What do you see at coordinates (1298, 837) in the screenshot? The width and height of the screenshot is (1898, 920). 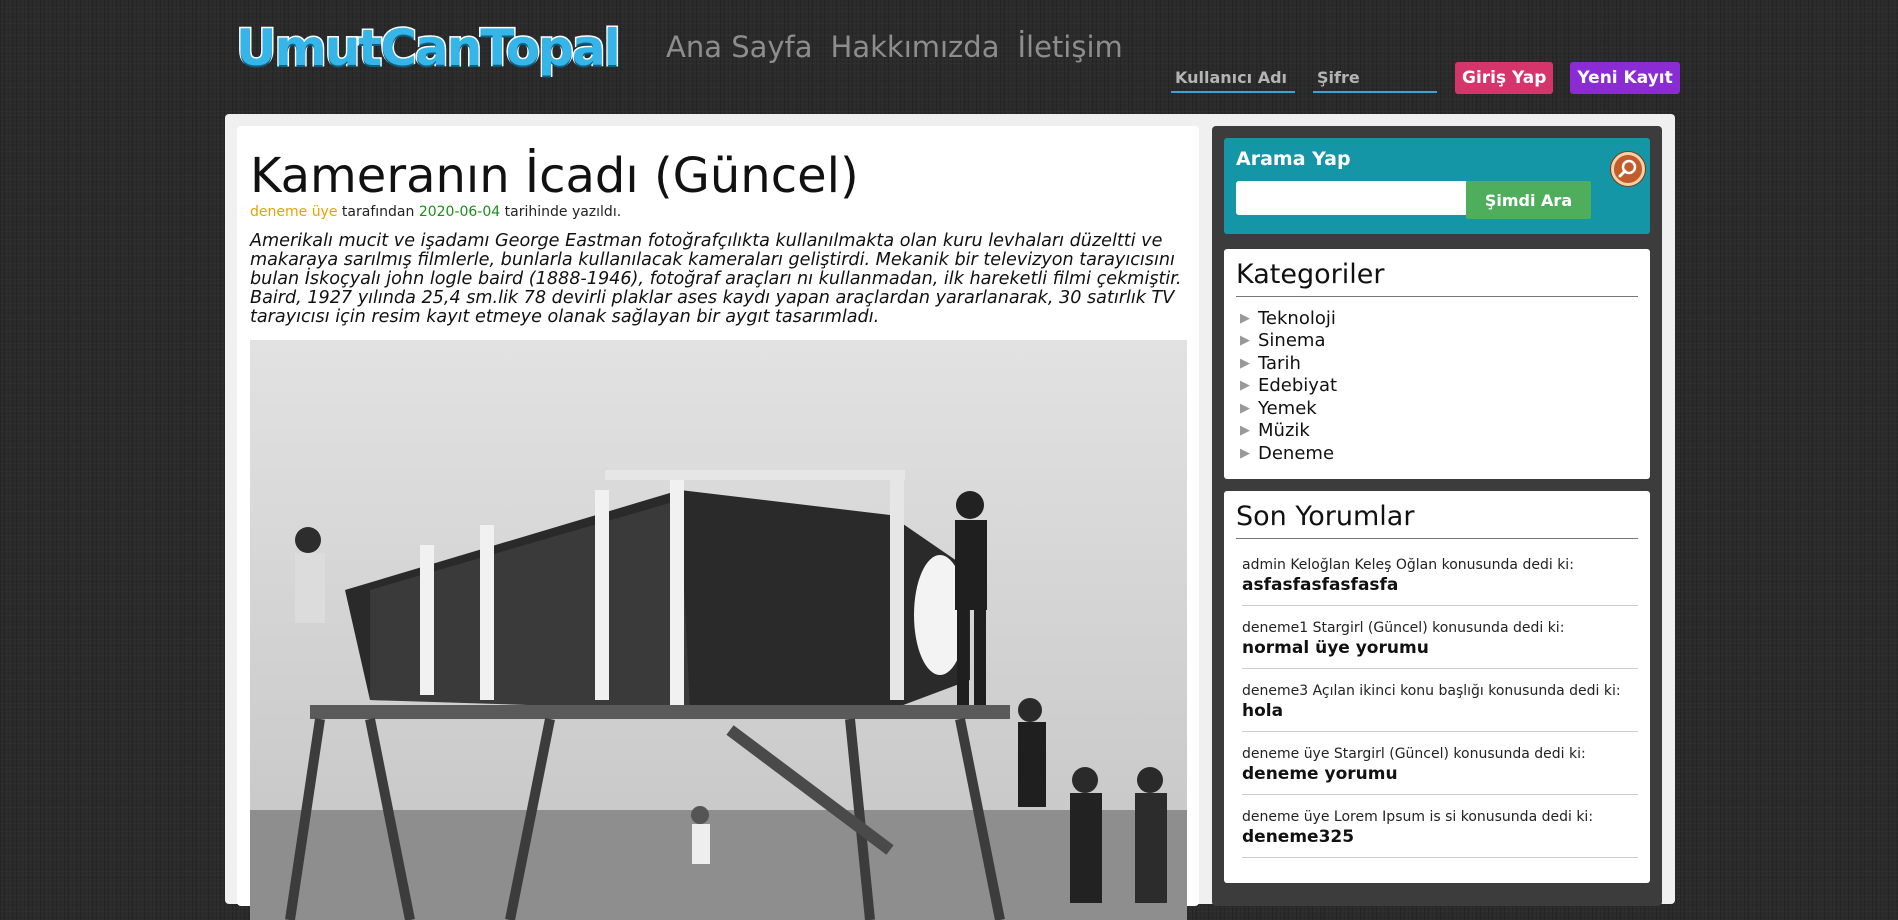 I see `comment-text: deneme325` at bounding box center [1298, 837].